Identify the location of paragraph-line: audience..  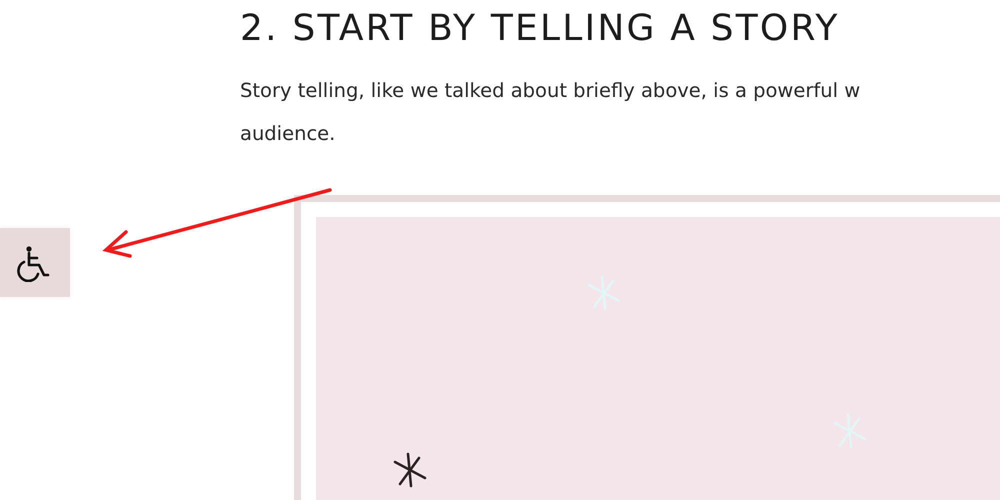
(288, 134).